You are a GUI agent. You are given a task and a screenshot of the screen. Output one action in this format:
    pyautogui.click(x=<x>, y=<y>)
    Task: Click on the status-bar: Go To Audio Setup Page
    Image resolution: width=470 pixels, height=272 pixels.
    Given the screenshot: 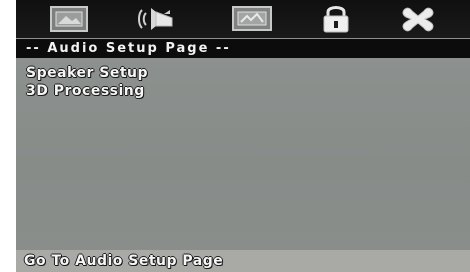 What is the action you would take?
    pyautogui.click(x=243, y=261)
    